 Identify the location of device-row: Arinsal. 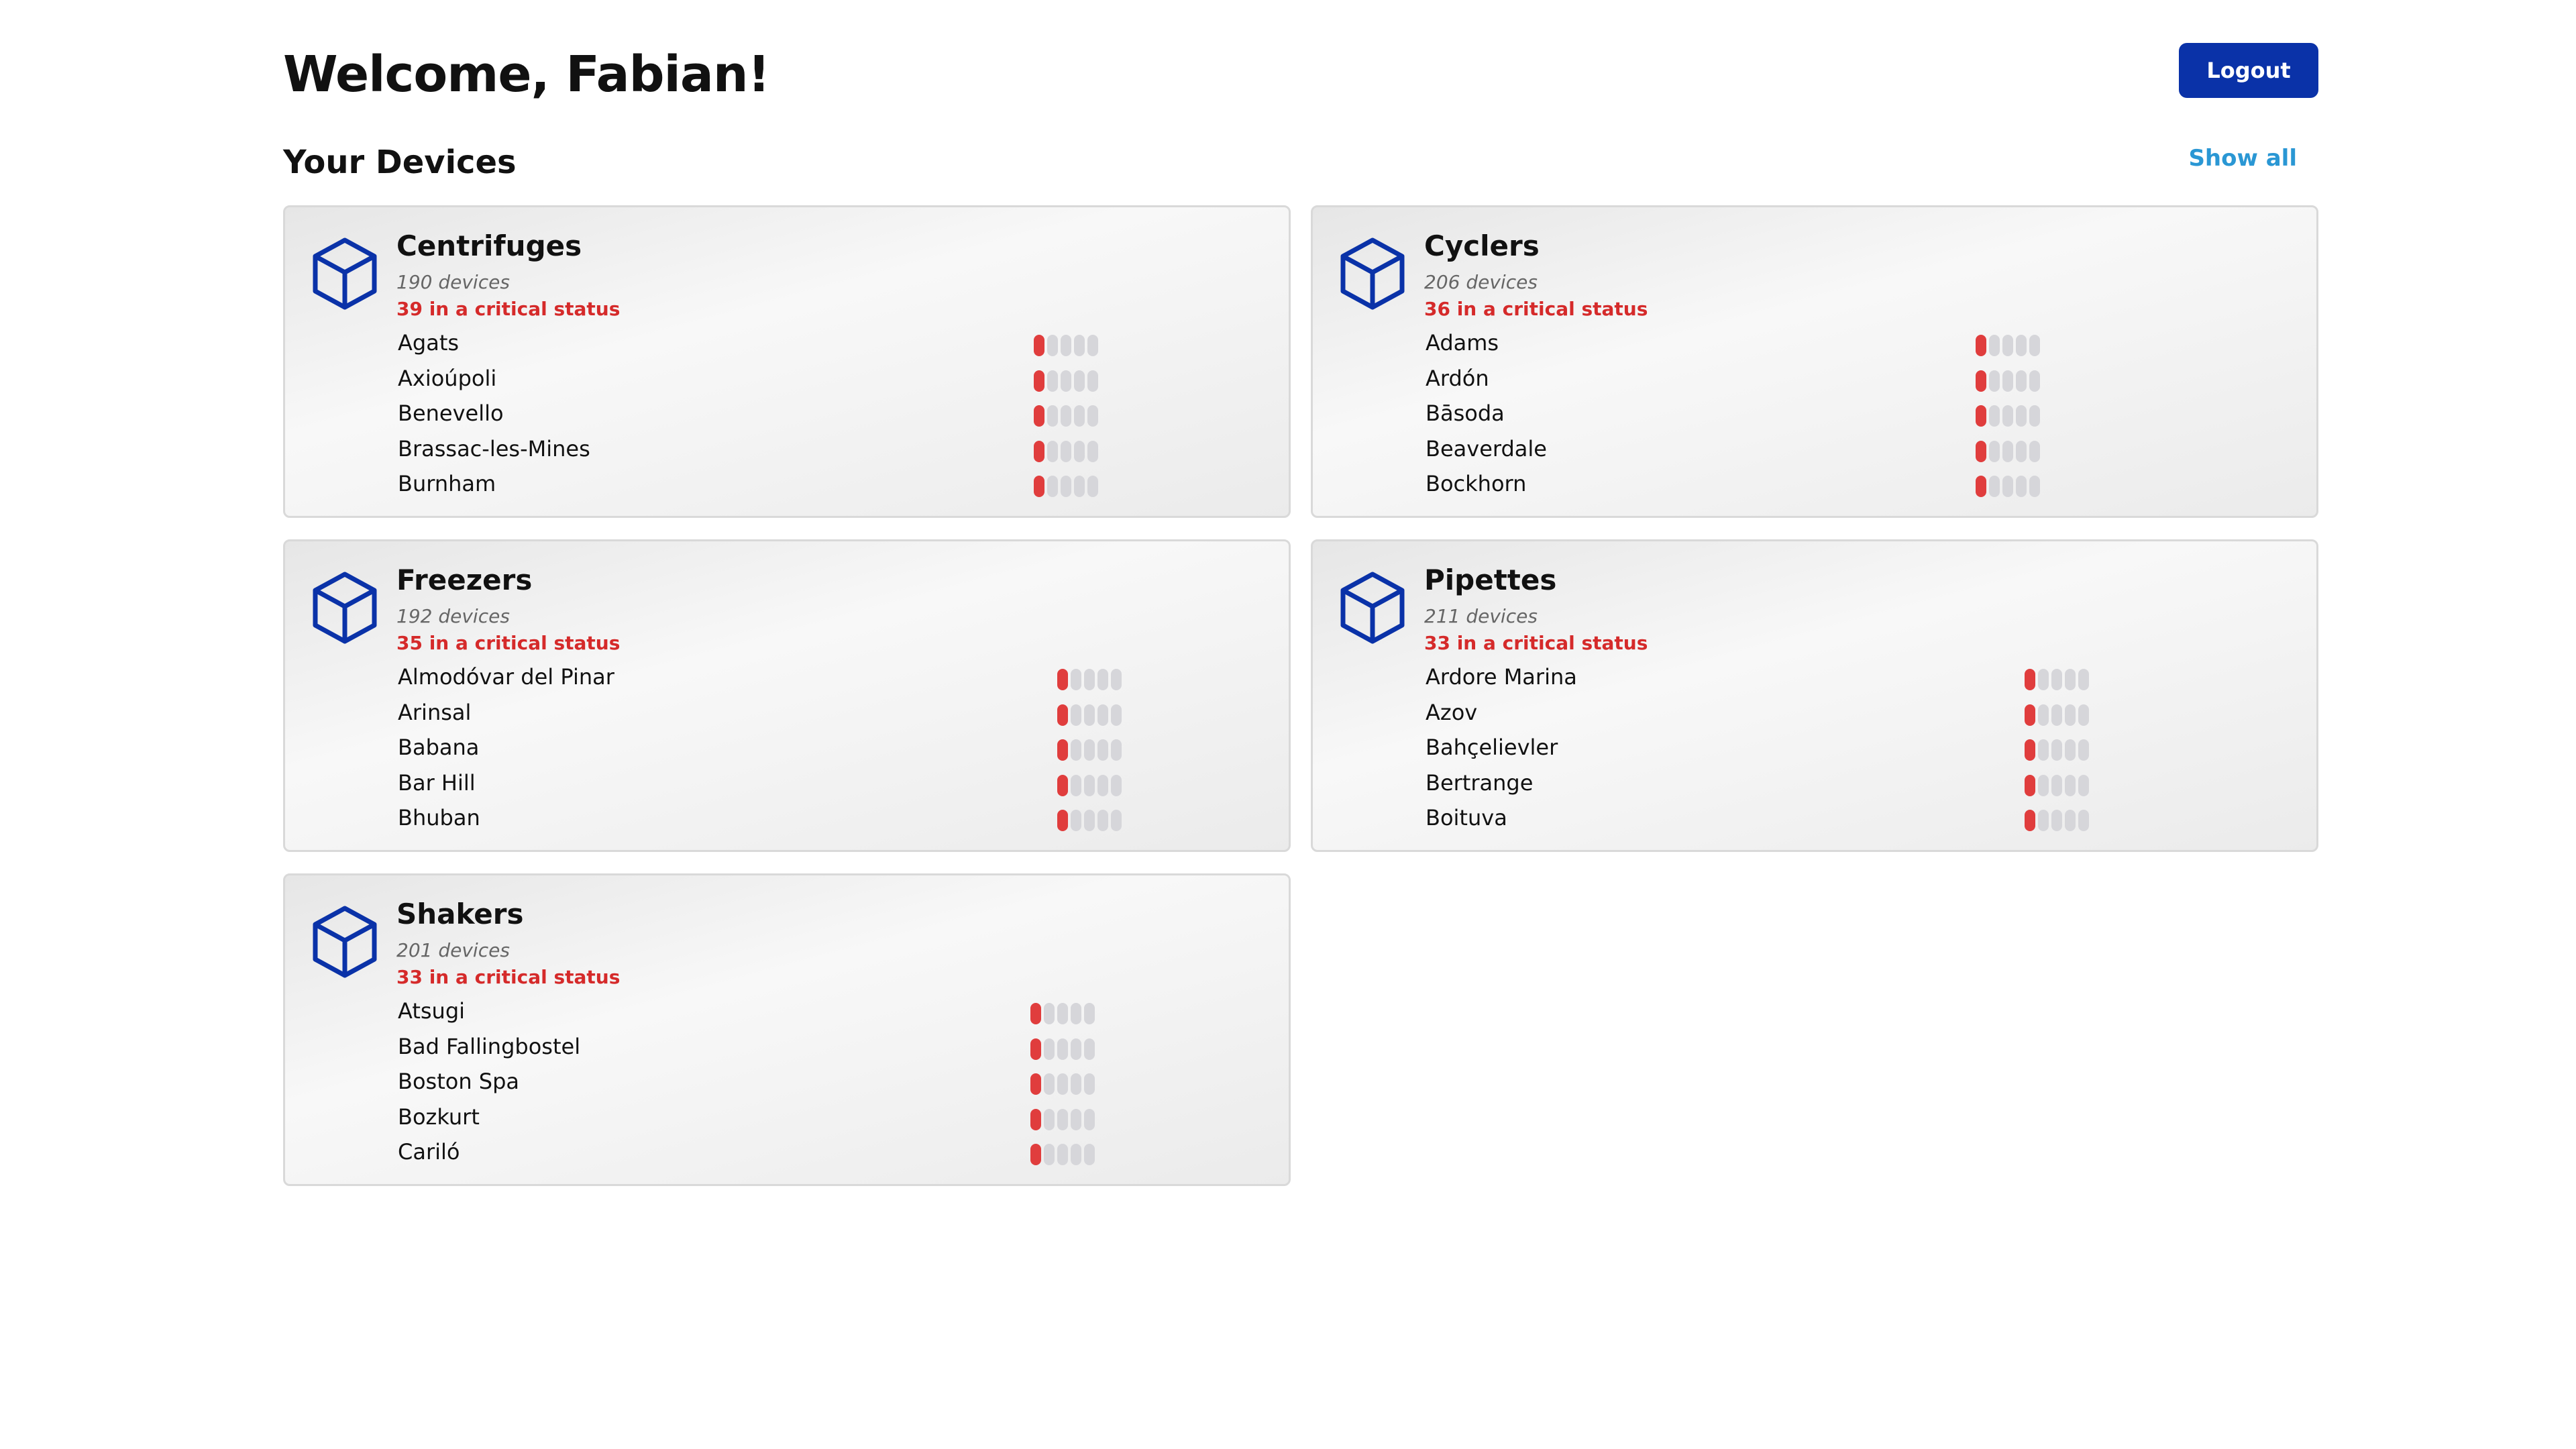
(832, 713).